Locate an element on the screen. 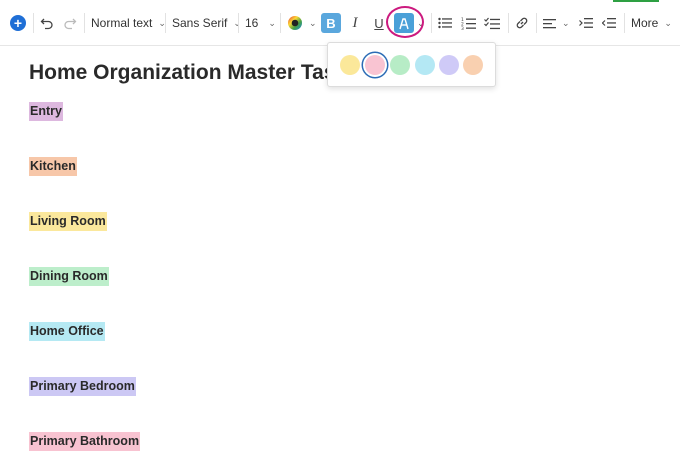 This screenshot has height=467, width=680. more-label: More is located at coordinates (645, 23).